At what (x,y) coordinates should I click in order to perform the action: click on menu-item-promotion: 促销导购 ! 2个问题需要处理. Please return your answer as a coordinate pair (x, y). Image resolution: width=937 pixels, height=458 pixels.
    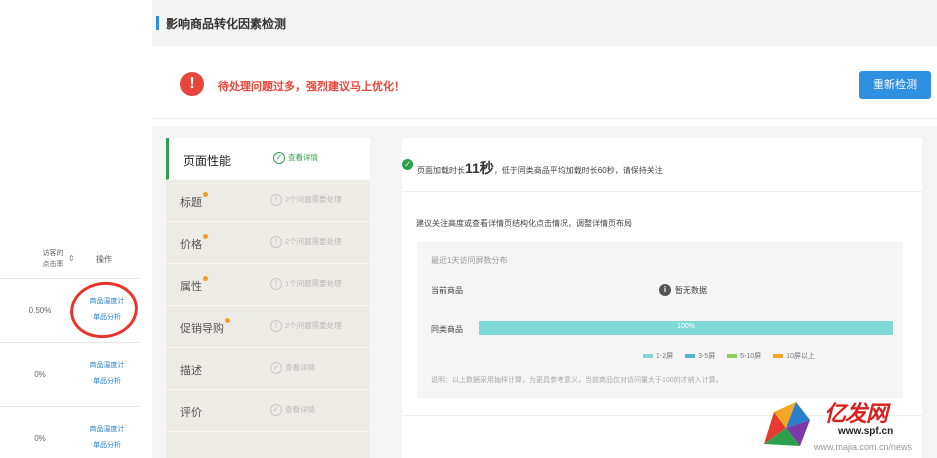
    Looking at the image, I should click on (268, 327).